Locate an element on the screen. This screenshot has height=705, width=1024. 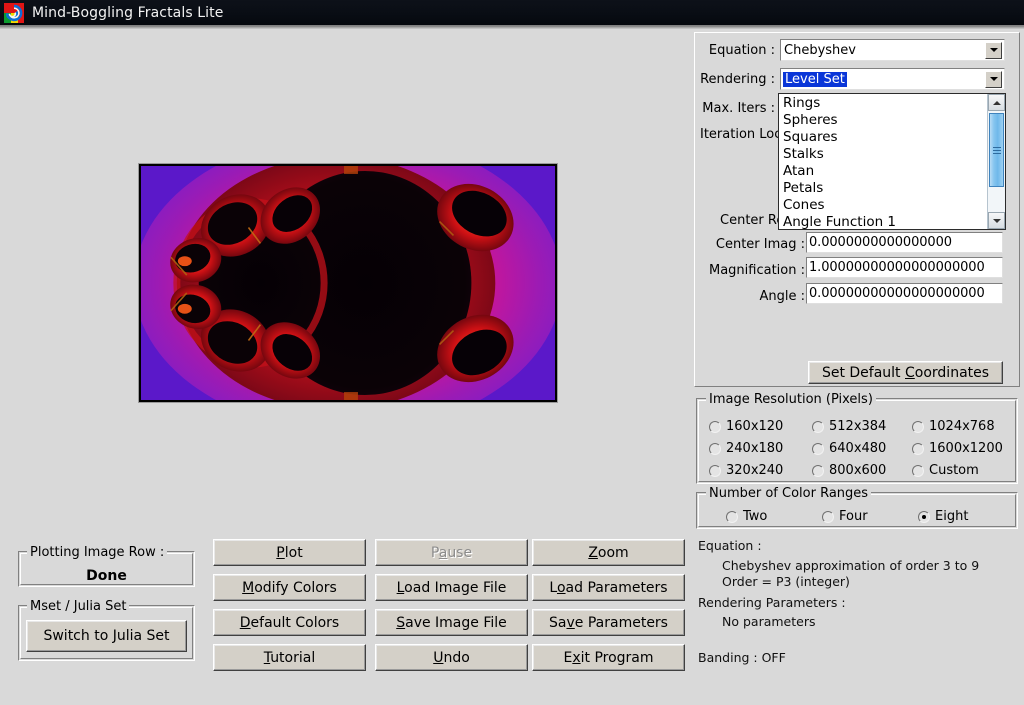
iteration-loc-label: Iteration Loc is located at coordinates (739, 134).